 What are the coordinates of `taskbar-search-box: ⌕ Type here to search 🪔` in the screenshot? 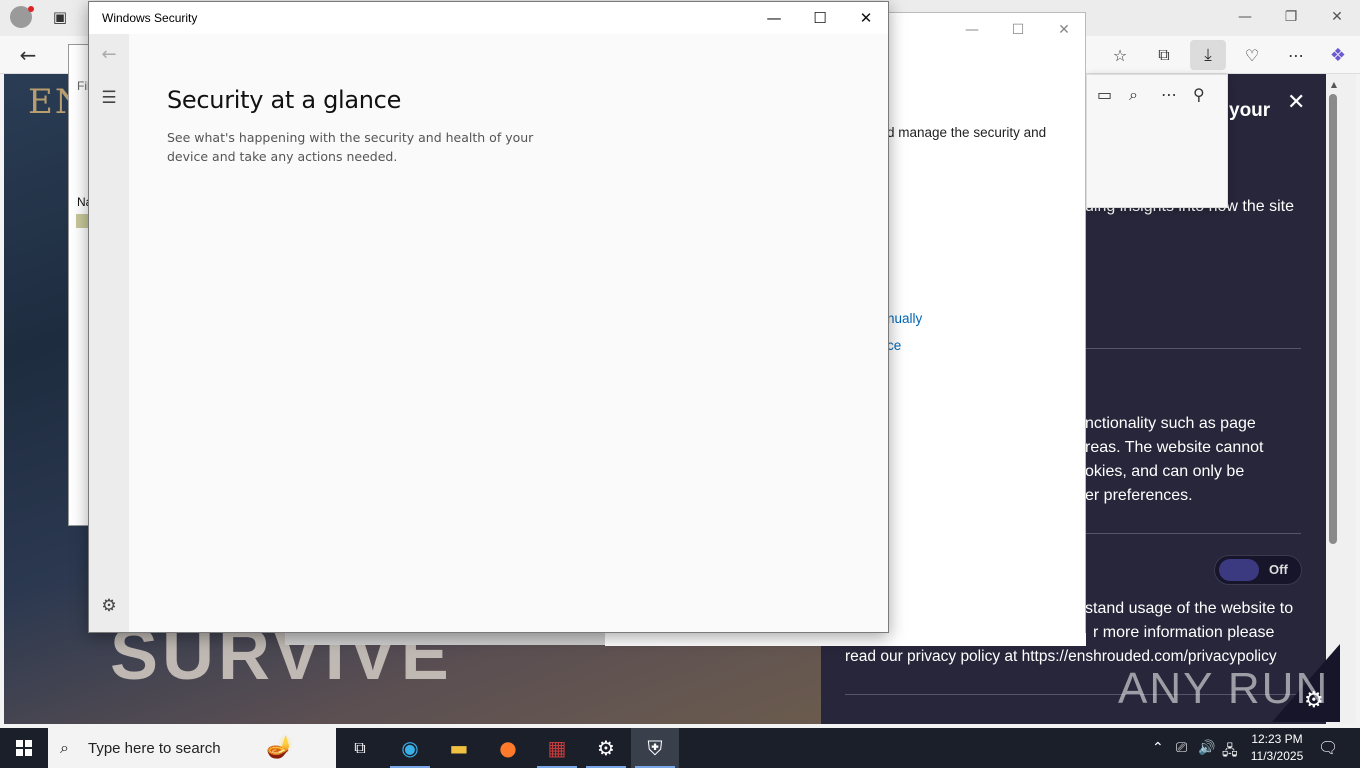 It's located at (192, 748).